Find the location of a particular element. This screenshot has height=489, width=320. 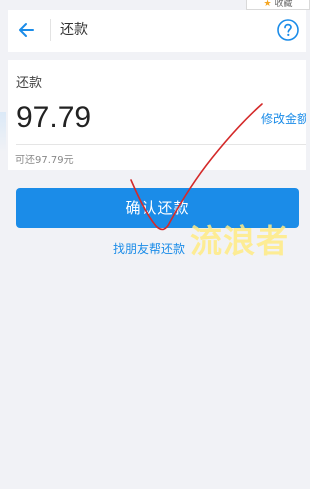

available-amount-text: 可还97.79元 is located at coordinates (44, 160).